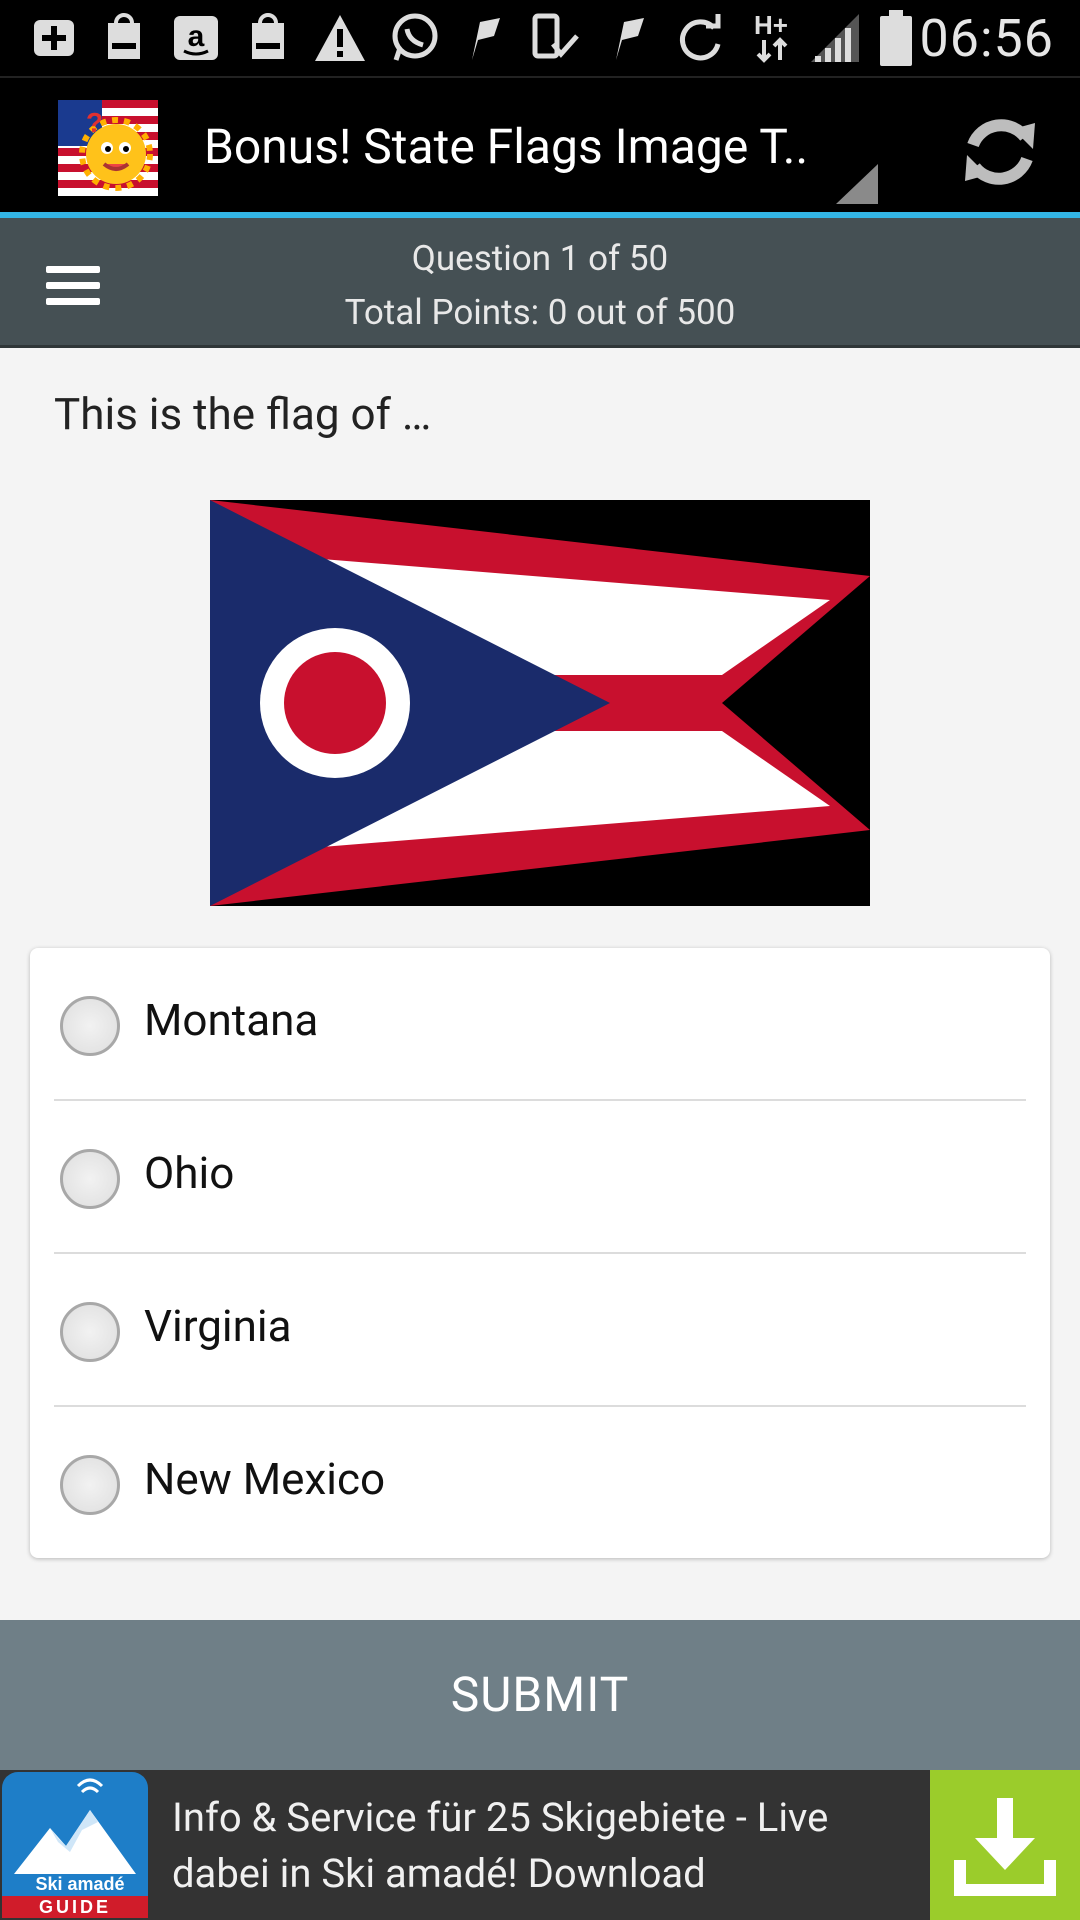 This screenshot has width=1080, height=1920. I want to click on ohio-flag-image, so click(540, 703).